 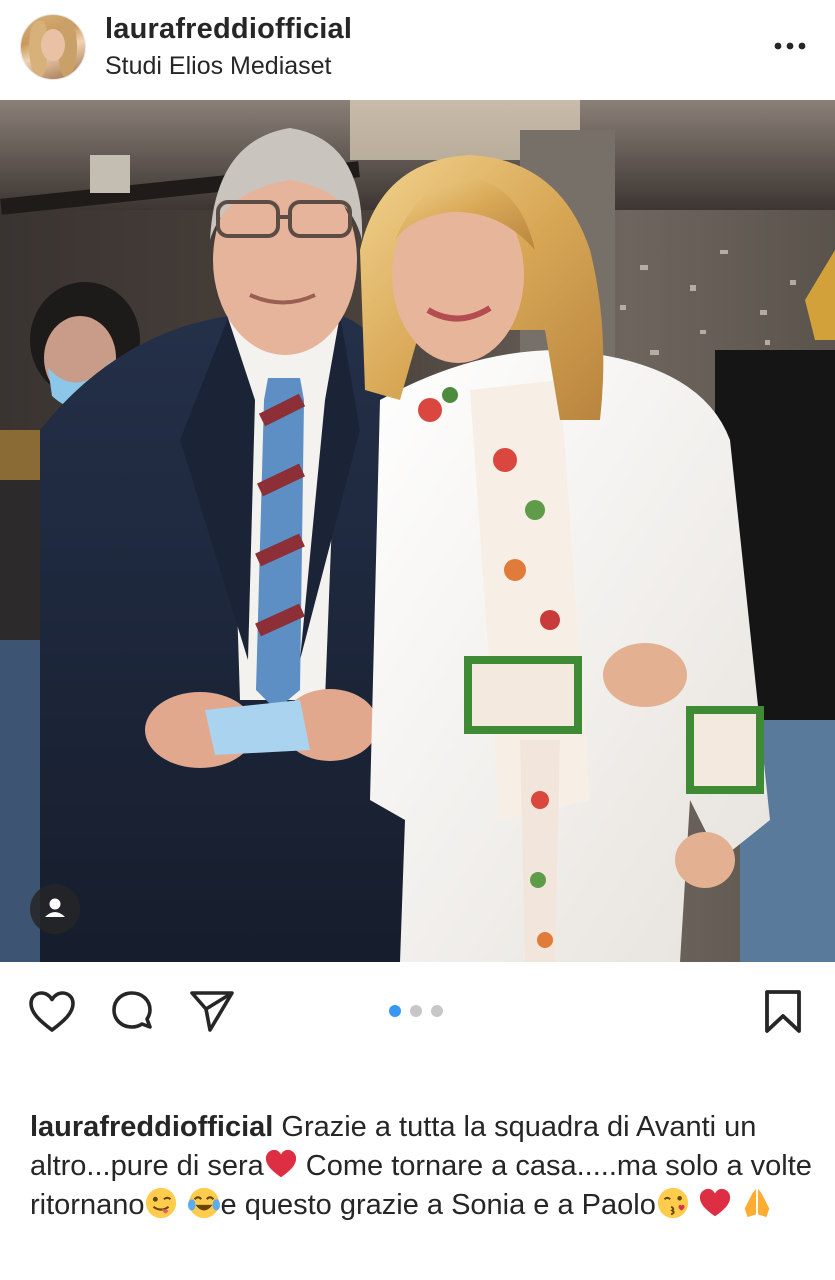 I want to click on tagged-users-button, so click(x=55, y=909).